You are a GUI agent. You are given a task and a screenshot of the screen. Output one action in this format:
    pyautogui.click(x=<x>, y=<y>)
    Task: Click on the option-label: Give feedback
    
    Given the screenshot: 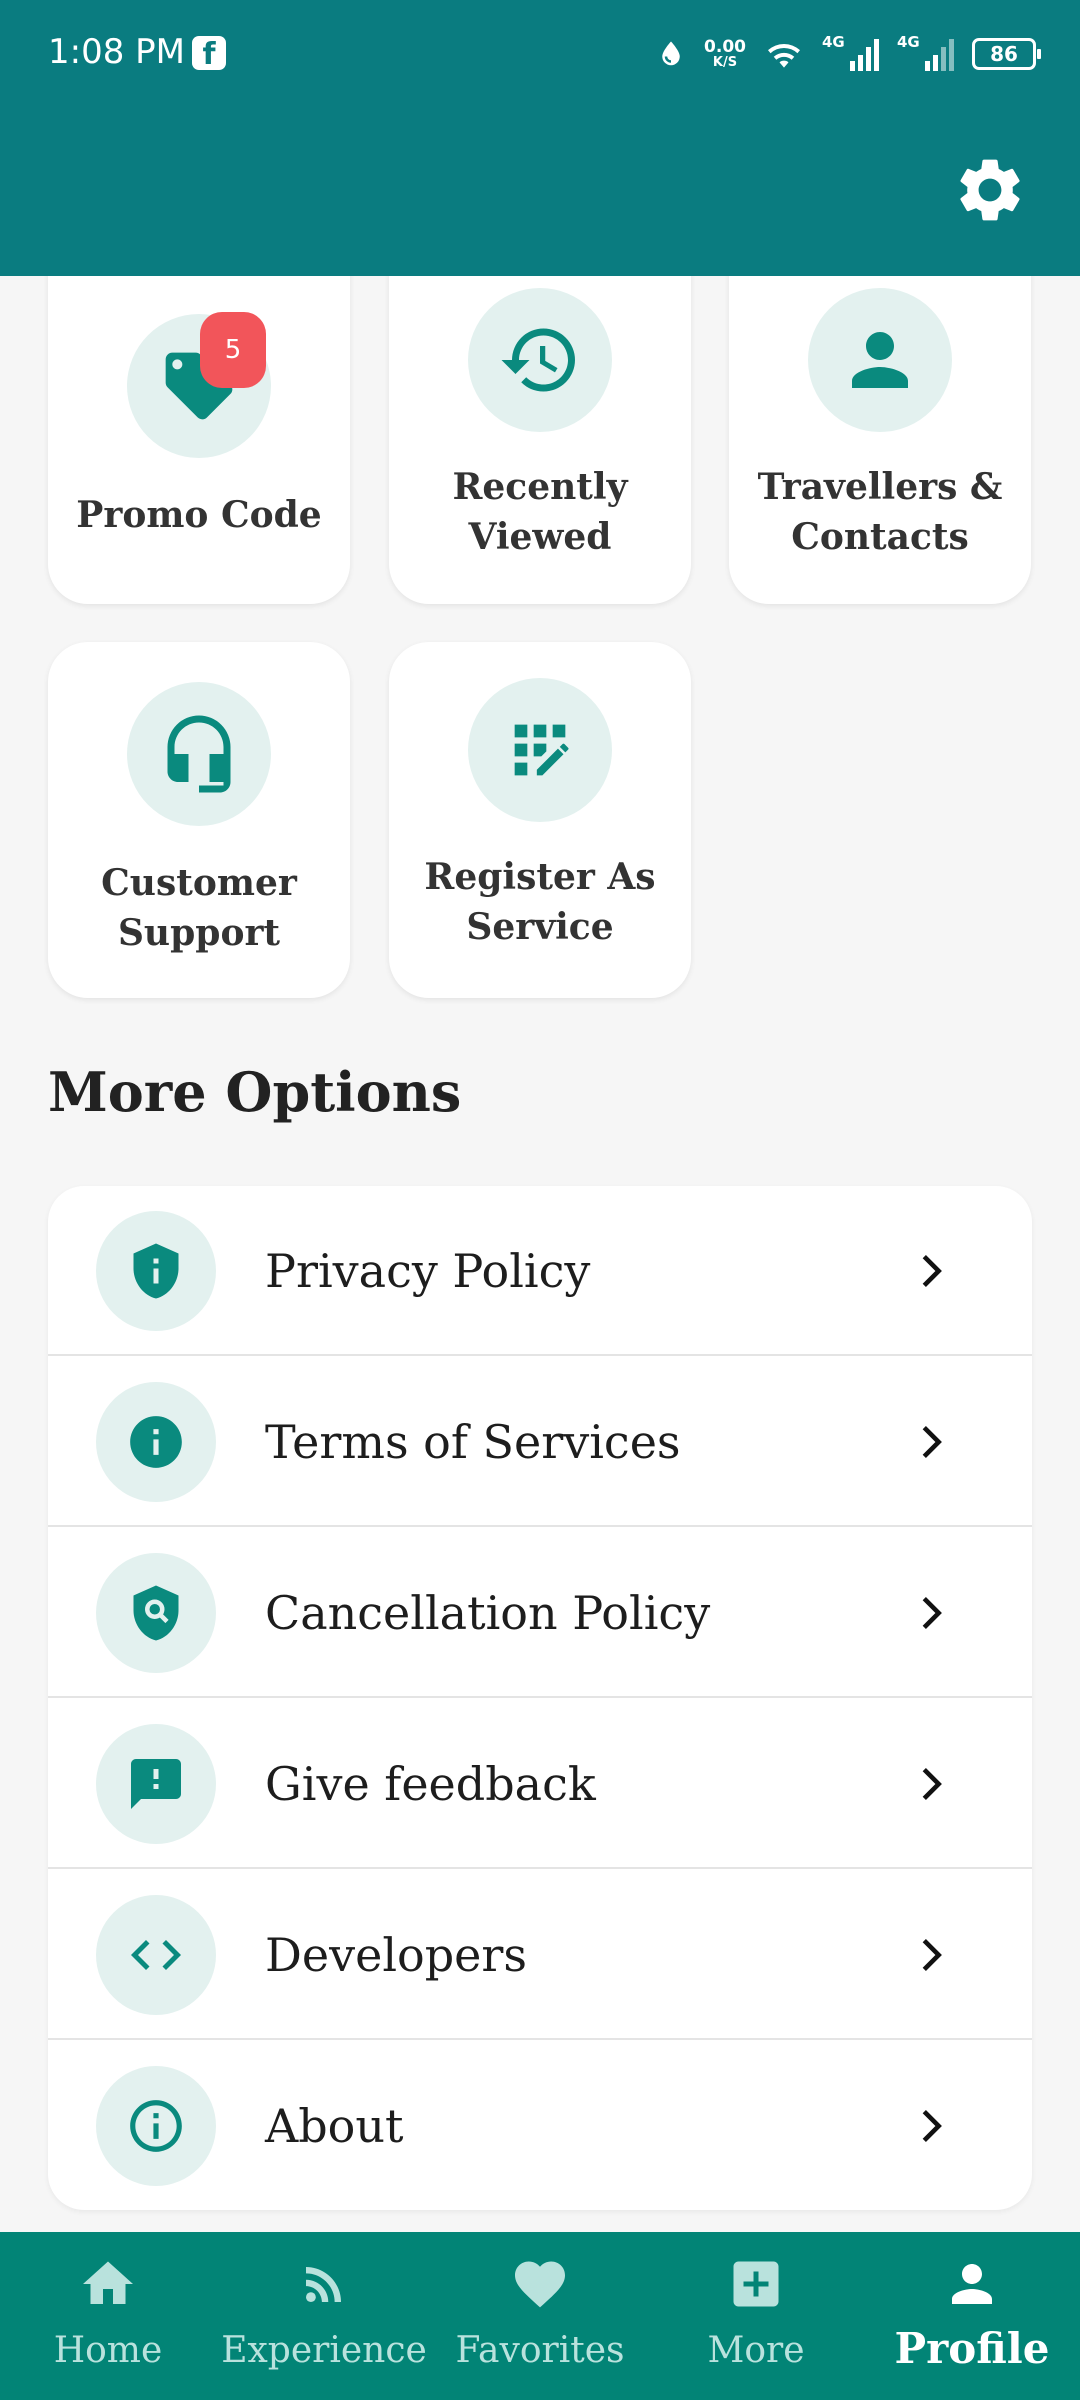 What is the action you would take?
    pyautogui.click(x=430, y=1784)
    